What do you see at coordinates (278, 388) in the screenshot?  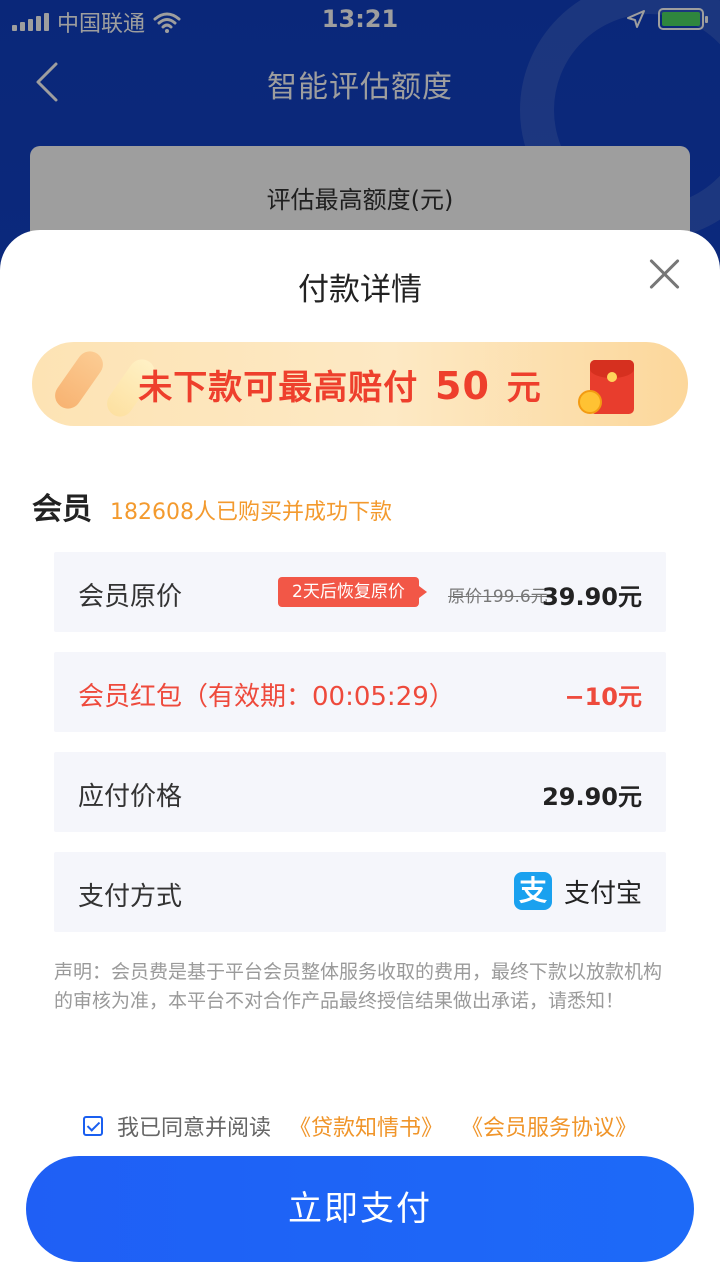 I see `banner-prefix: 未下款可最高赔付` at bounding box center [278, 388].